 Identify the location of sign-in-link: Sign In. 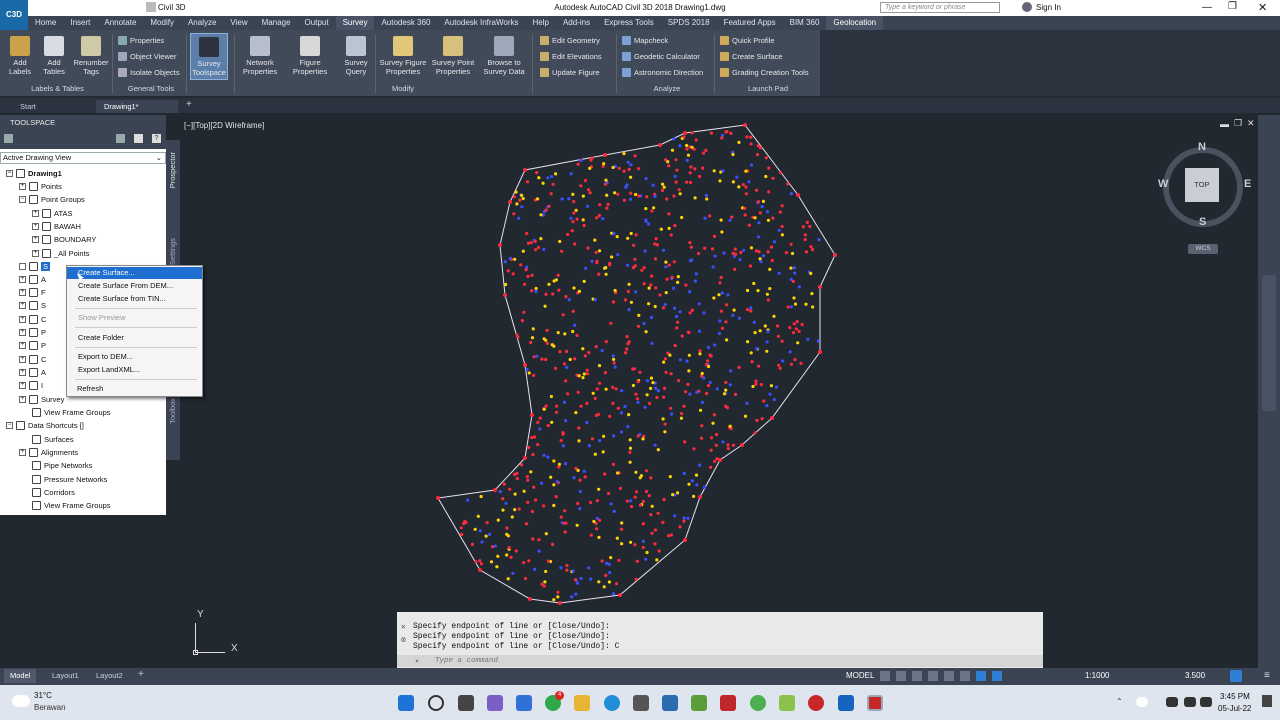
(1048, 7).